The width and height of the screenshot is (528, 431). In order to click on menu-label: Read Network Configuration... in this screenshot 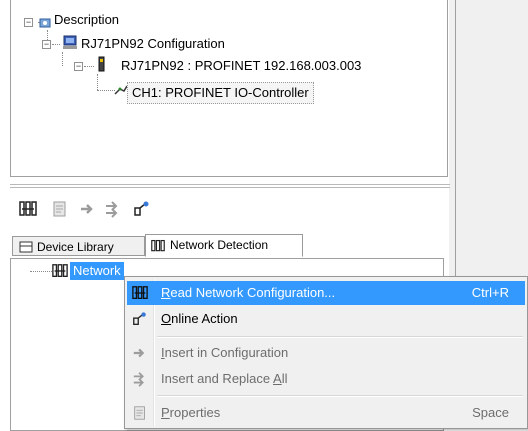, I will do `click(248, 292)`.